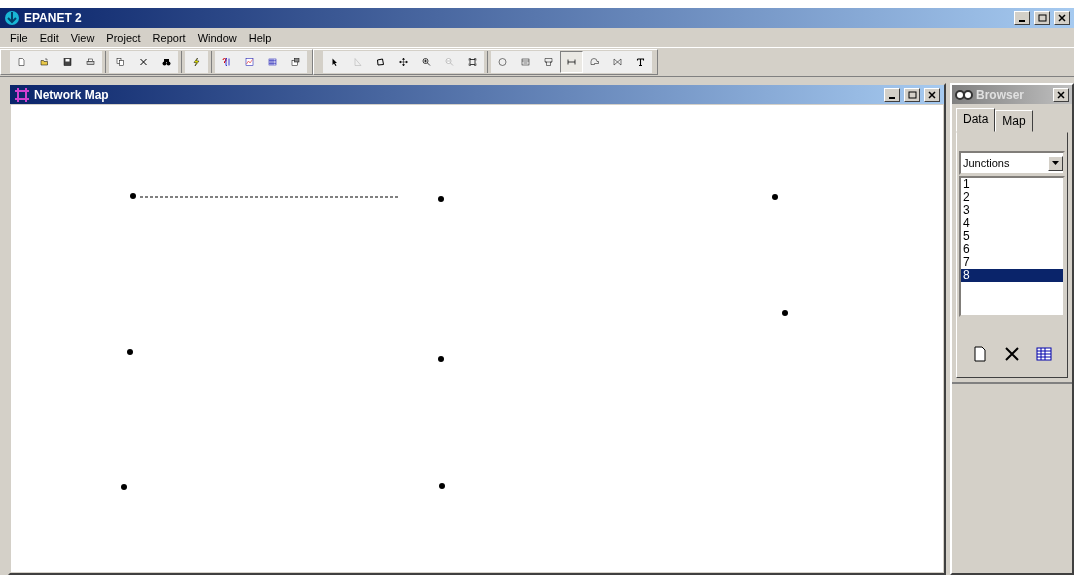 This screenshot has width=1074, height=575. I want to click on query-tool-button, so click(226, 62).